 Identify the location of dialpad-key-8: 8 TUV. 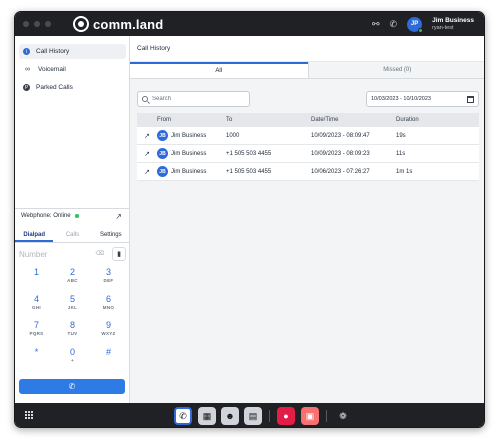
(72, 332).